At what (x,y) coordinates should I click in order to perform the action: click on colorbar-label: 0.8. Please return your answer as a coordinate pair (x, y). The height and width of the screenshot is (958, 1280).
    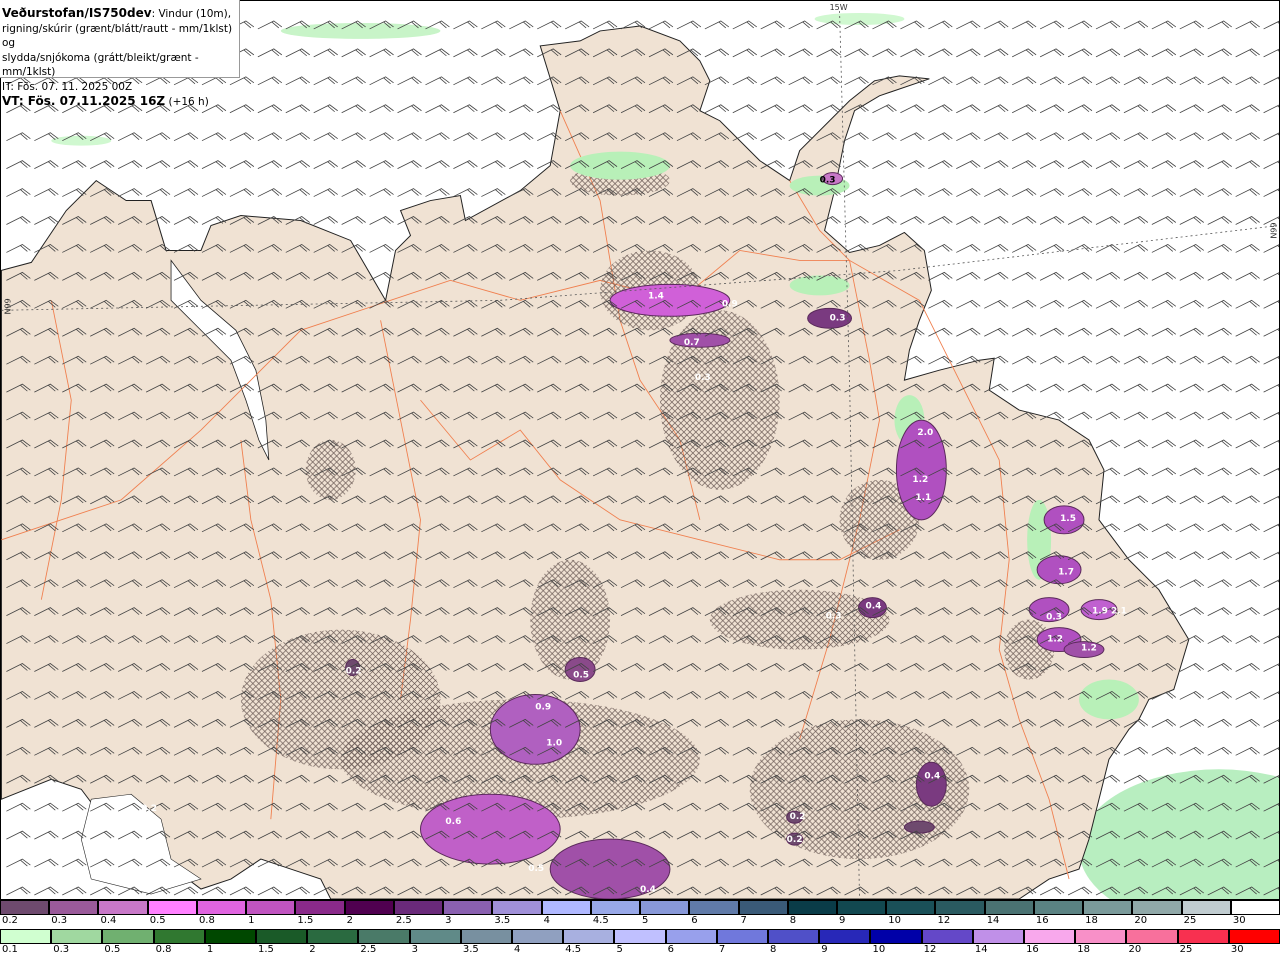
    Looking at the image, I should click on (206, 920).